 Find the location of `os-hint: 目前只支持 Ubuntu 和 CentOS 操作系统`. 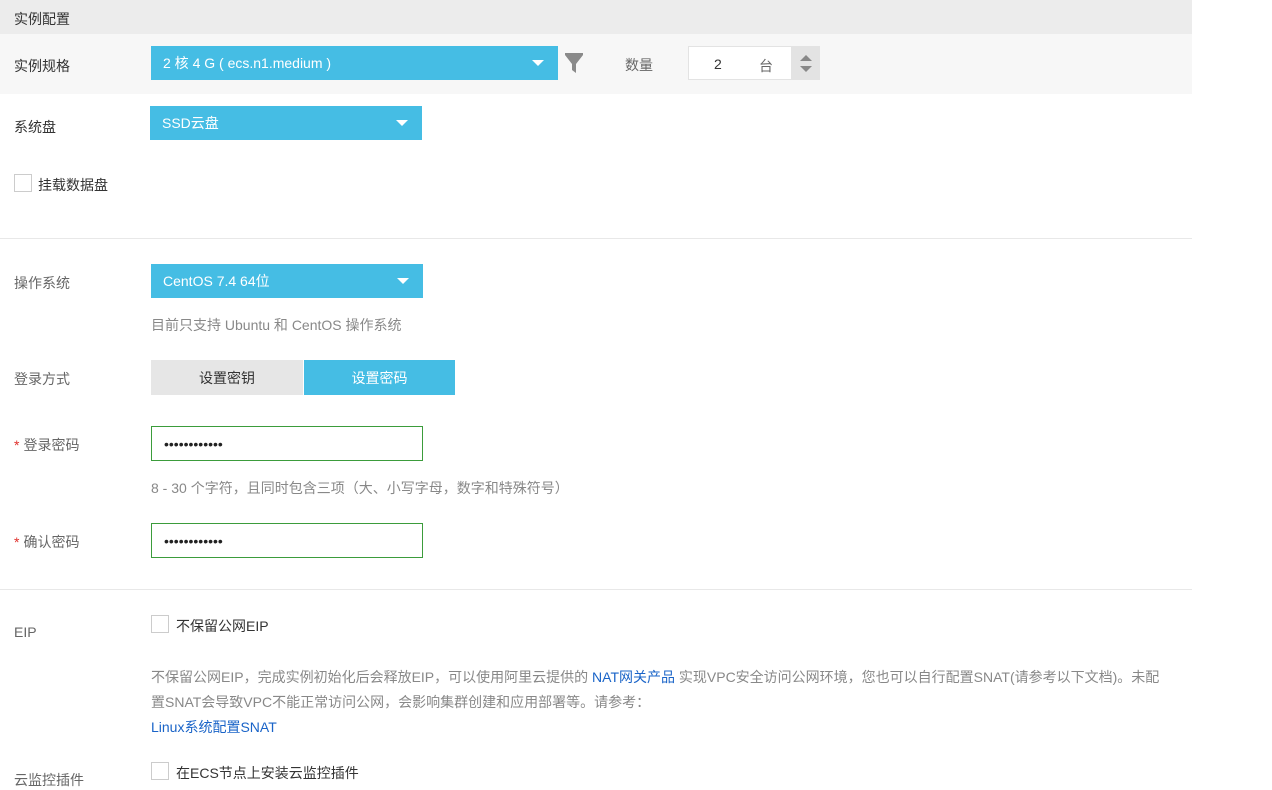

os-hint: 目前只支持 Ubuntu 和 CentOS 操作系统 is located at coordinates (276, 325).